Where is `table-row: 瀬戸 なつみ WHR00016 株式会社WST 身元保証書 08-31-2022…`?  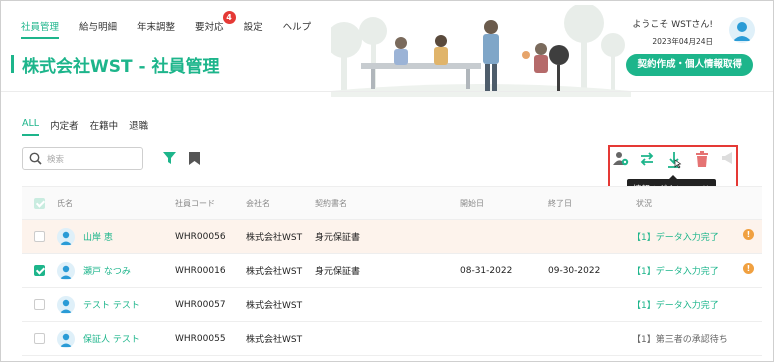
table-row: 瀬戸 なつみ WHR00016 株式会社WST 身元保証書 08-31-2022… is located at coordinates (392, 271).